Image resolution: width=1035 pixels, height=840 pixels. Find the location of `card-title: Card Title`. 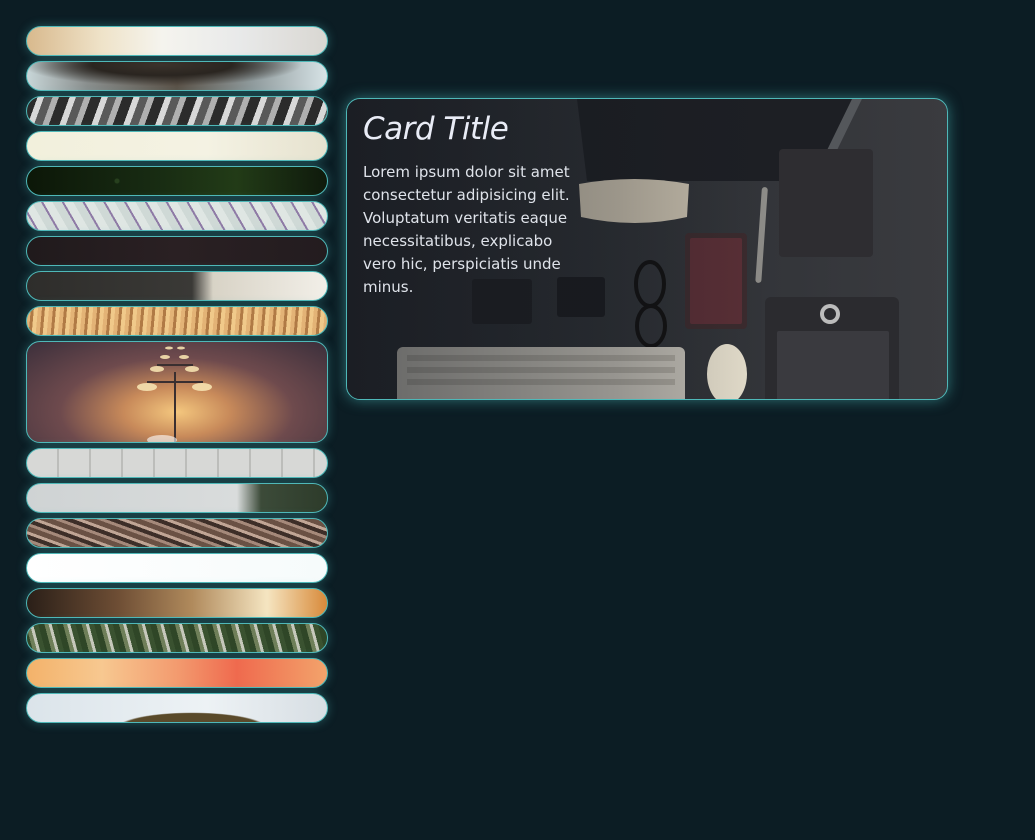

card-title: Card Title is located at coordinates (436, 129).